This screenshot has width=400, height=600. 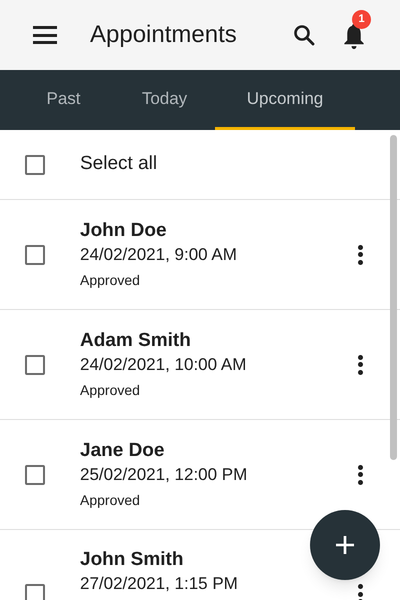 I want to click on patient-name: John Smith, so click(x=132, y=560).